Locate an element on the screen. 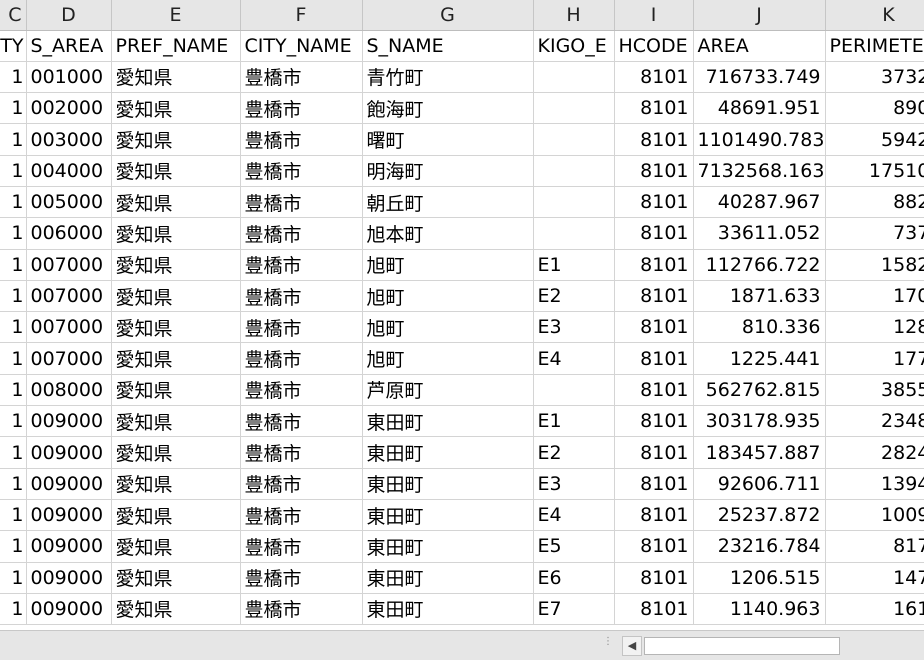 The height and width of the screenshot is (660, 924). header-cell: PERIMETE is located at coordinates (874, 46).